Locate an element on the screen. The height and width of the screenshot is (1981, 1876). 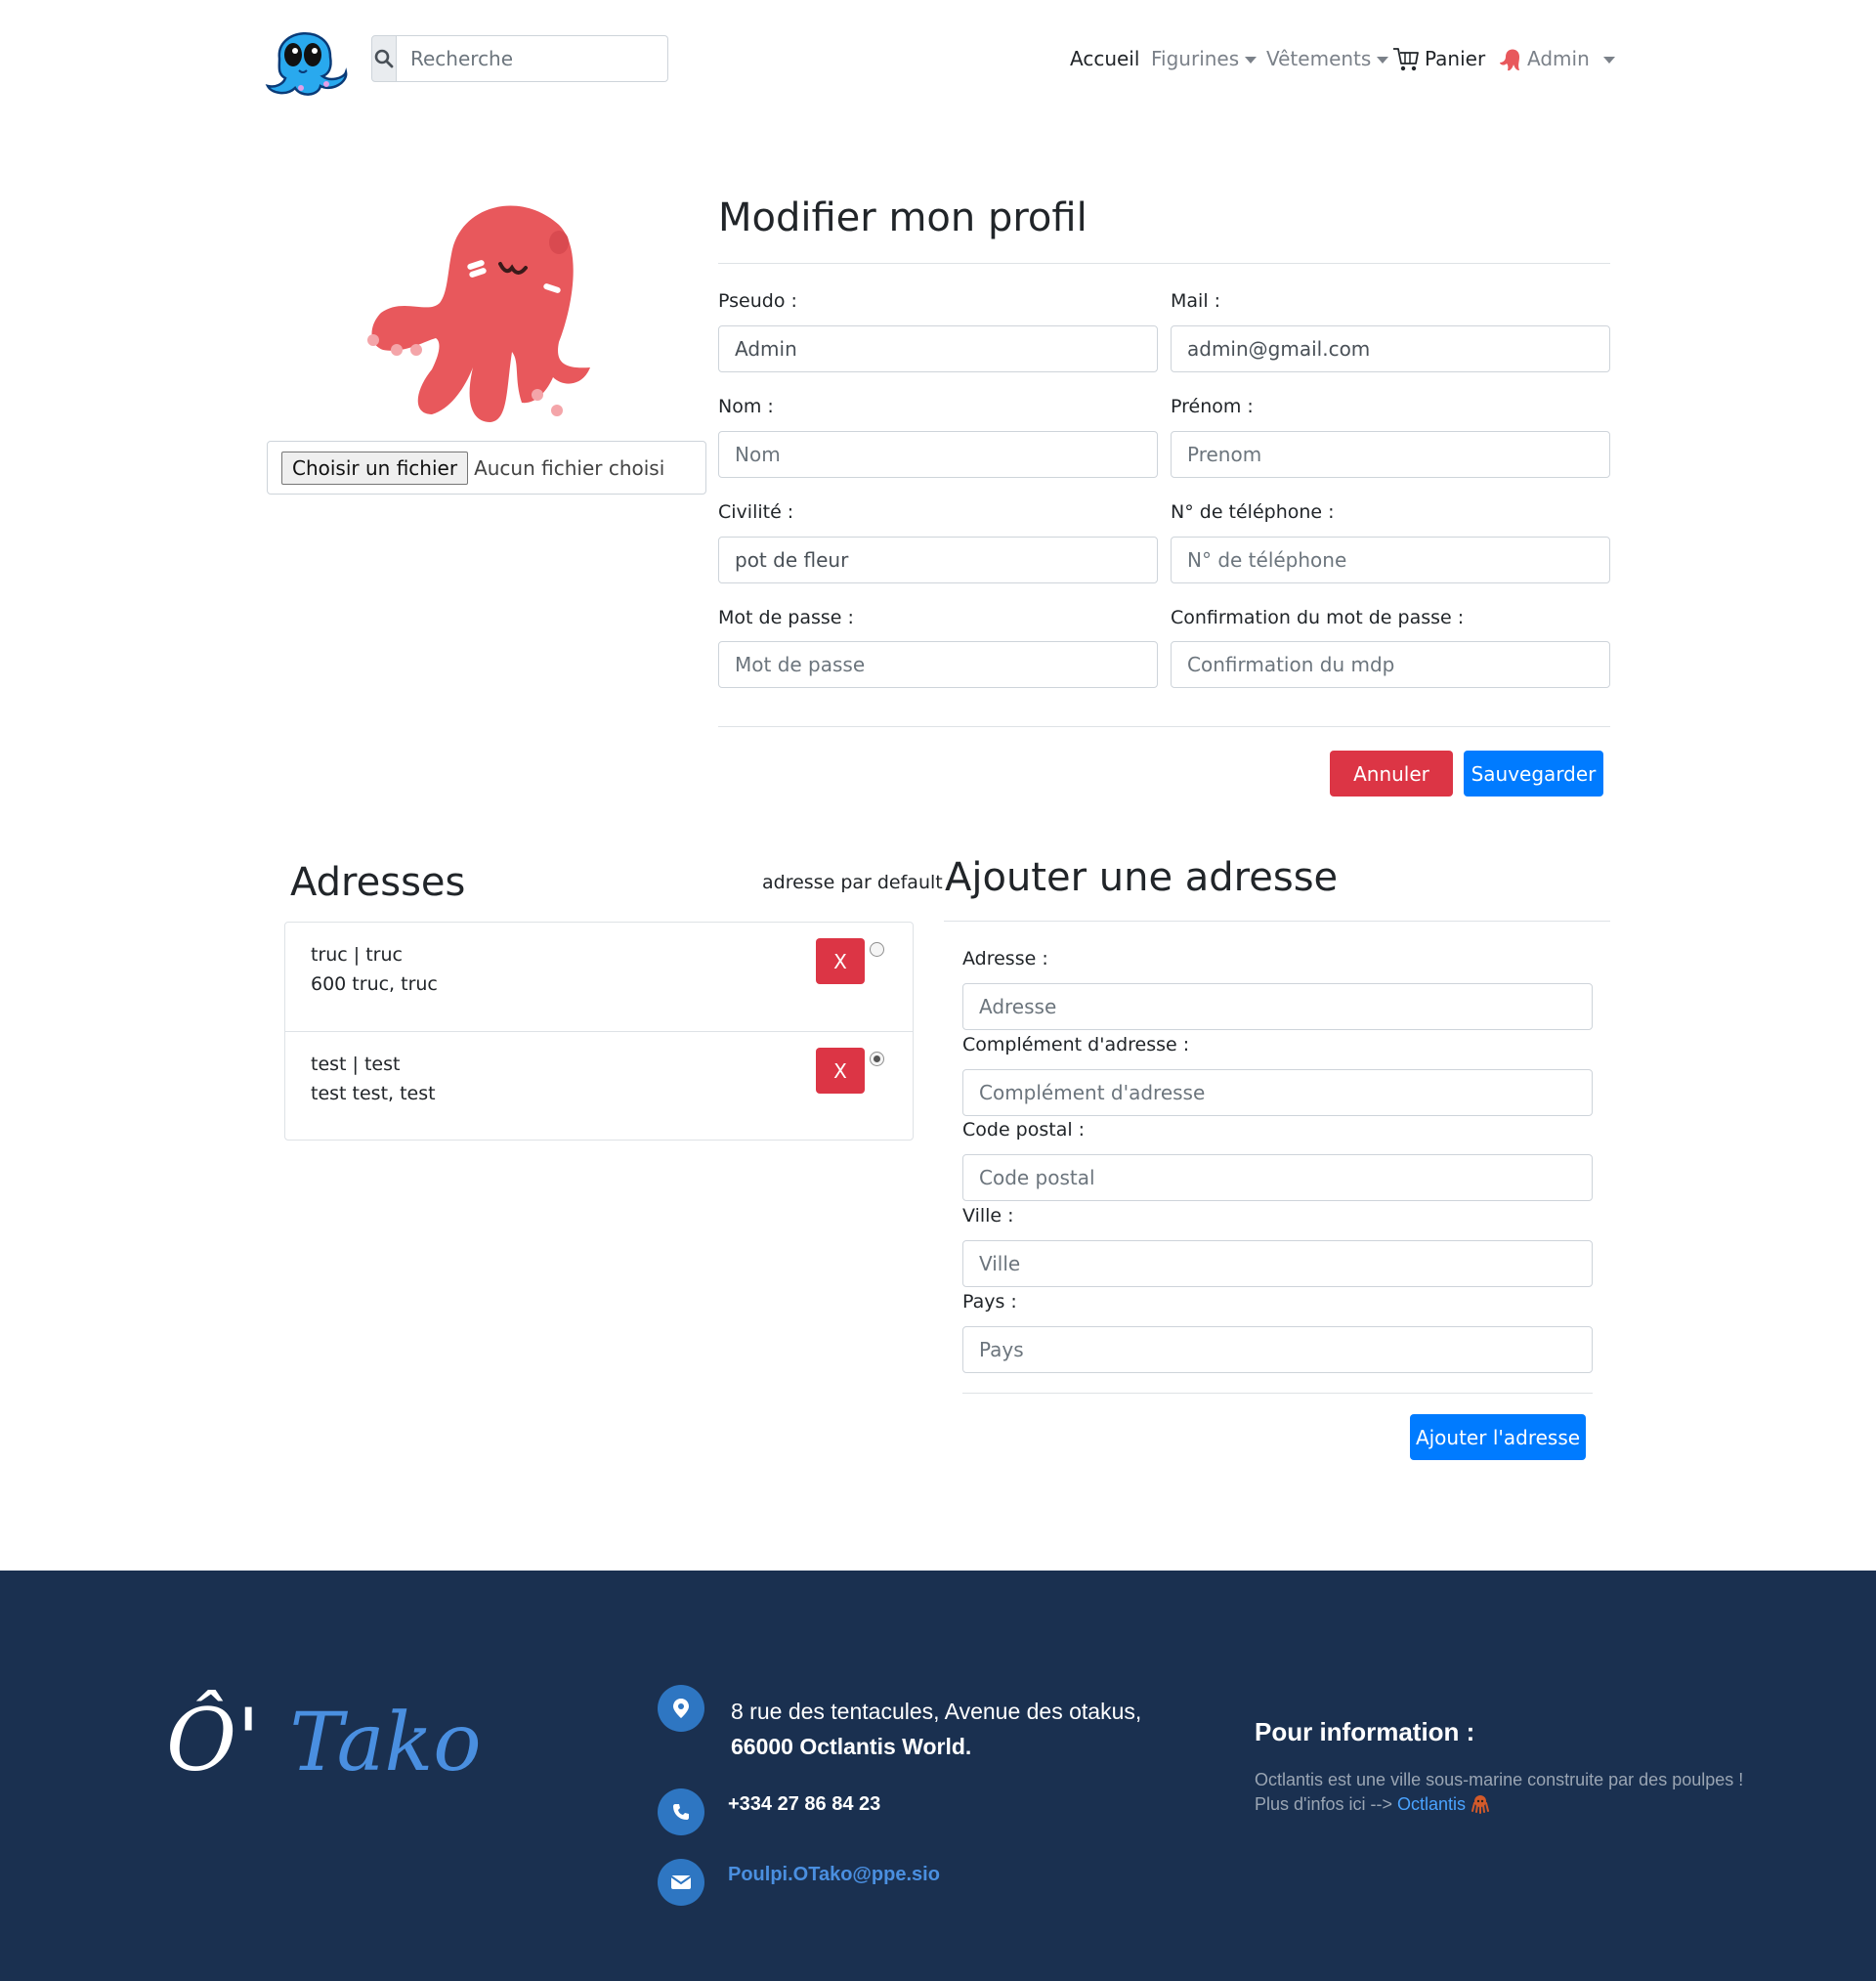
nav-home-label: Accueil is located at coordinates (1105, 58).